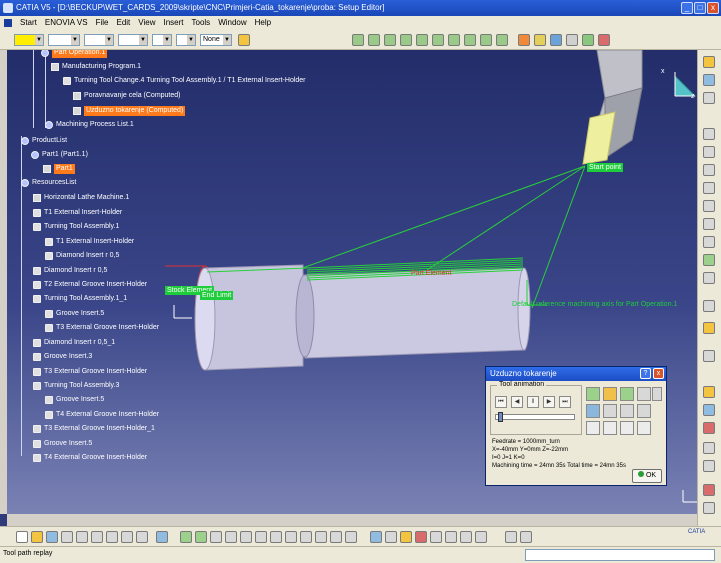  Describe the element at coordinates (709, 448) in the screenshot. I see `nc-code-icon` at that location.